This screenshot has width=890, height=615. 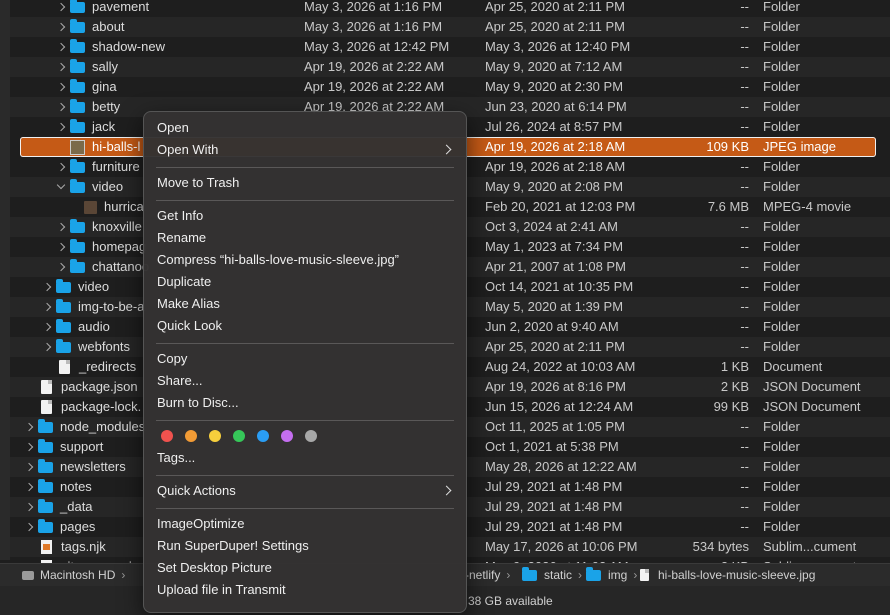 I want to click on menu-item-label: Run SuperDuper! Settings, so click(x=233, y=545).